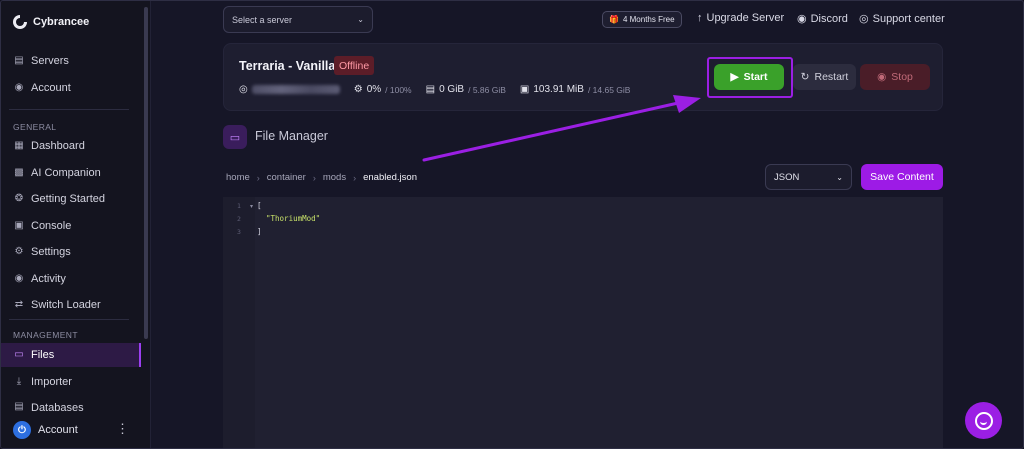 This screenshot has height=449, width=1024. Describe the element at coordinates (750, 77) in the screenshot. I see `annotation-highlight-box` at that location.